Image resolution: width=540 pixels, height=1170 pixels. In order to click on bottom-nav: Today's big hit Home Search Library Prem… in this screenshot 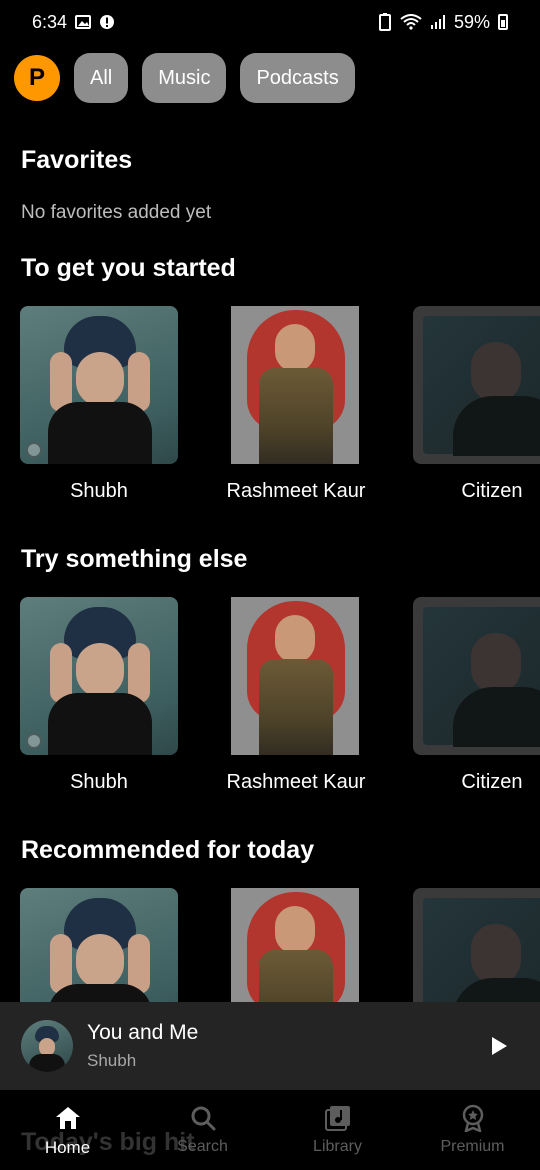, I will do `click(270, 1130)`.